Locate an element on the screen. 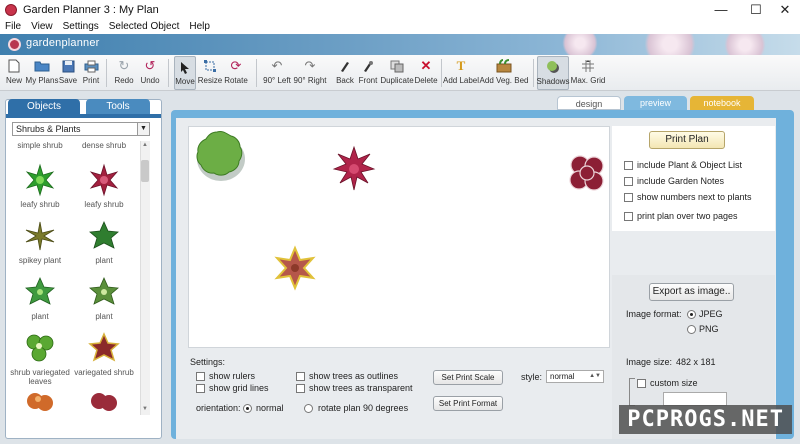 Image resolution: width=800 pixels, height=444 pixels. veg-bed-icon is located at coordinates (504, 66).